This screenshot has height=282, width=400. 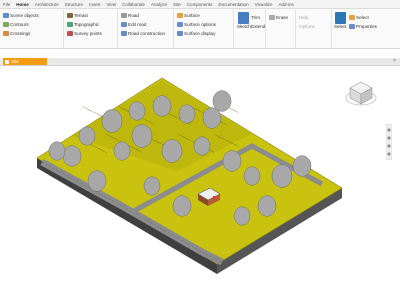 I want to click on viewcube-icon, so click(x=361, y=93).